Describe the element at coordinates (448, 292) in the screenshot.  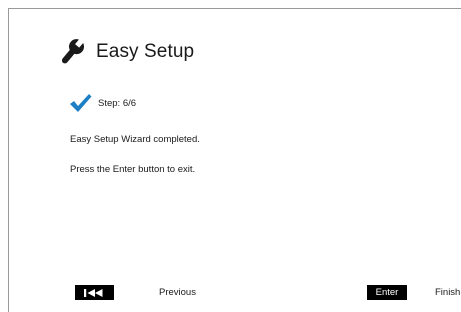
I see `finish-label: Finish` at that location.